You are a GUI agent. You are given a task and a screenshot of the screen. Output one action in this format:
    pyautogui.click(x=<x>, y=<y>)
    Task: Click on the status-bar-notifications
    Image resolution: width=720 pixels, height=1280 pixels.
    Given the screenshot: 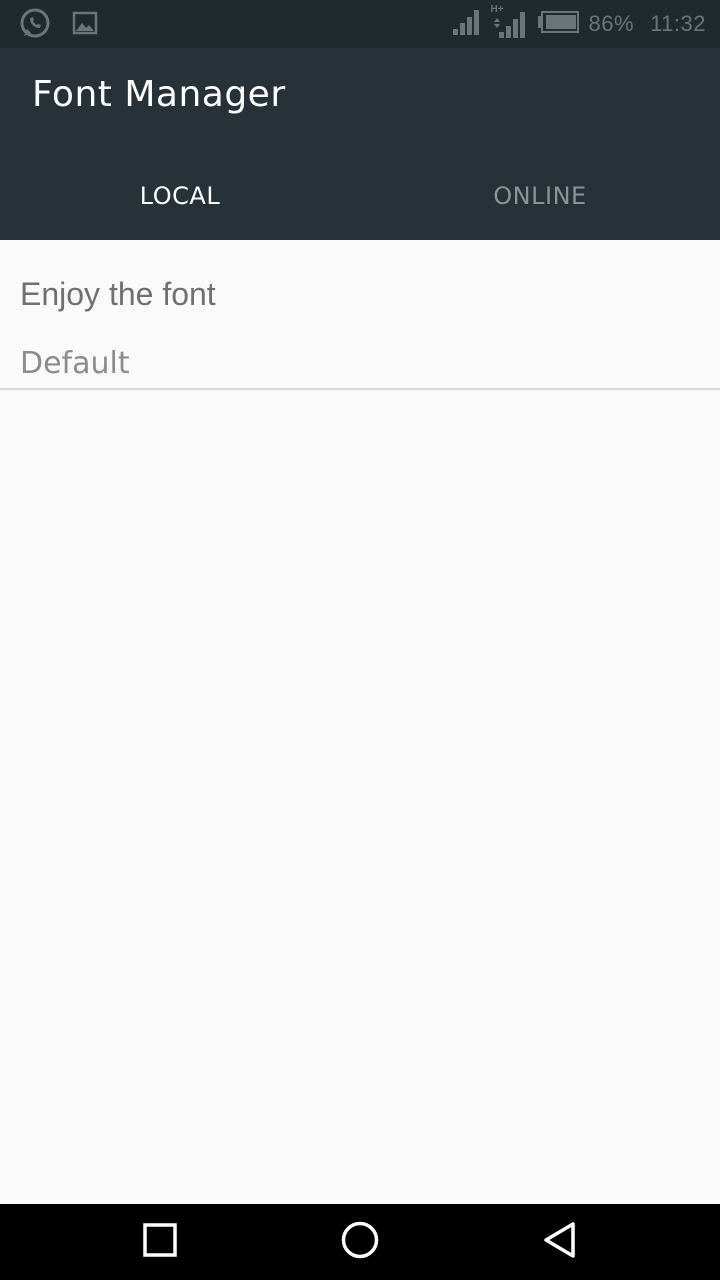 What is the action you would take?
    pyautogui.click(x=58, y=25)
    